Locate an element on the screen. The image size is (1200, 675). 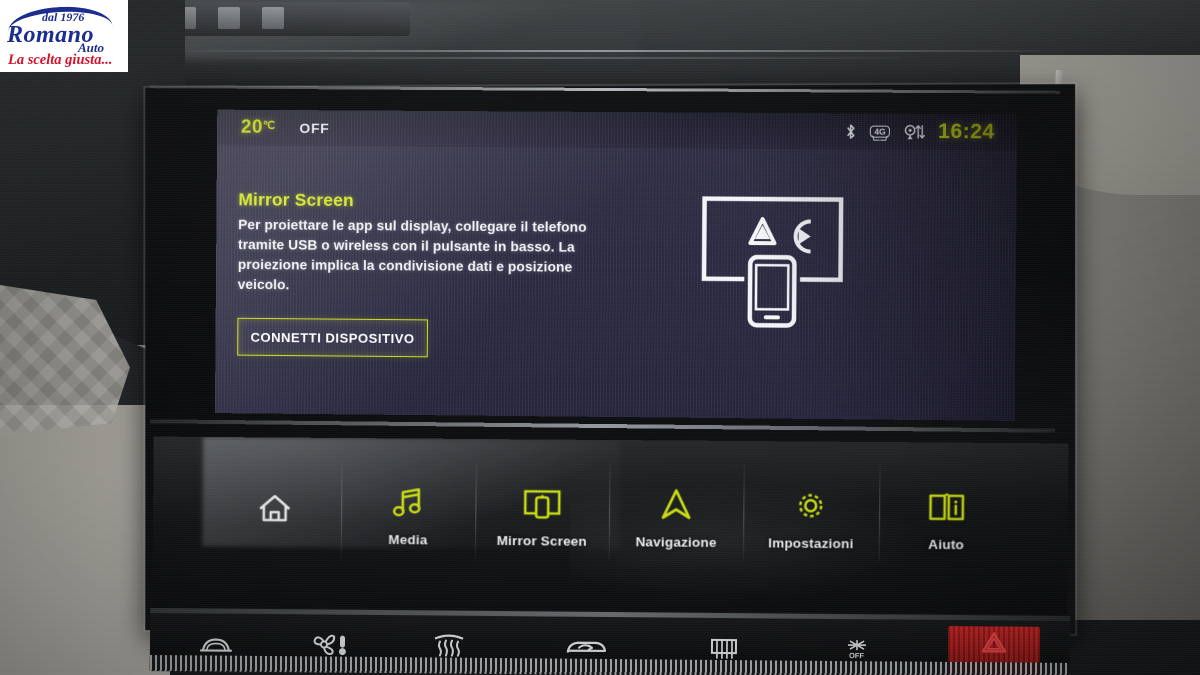
music-note-icon is located at coordinates (408, 502).